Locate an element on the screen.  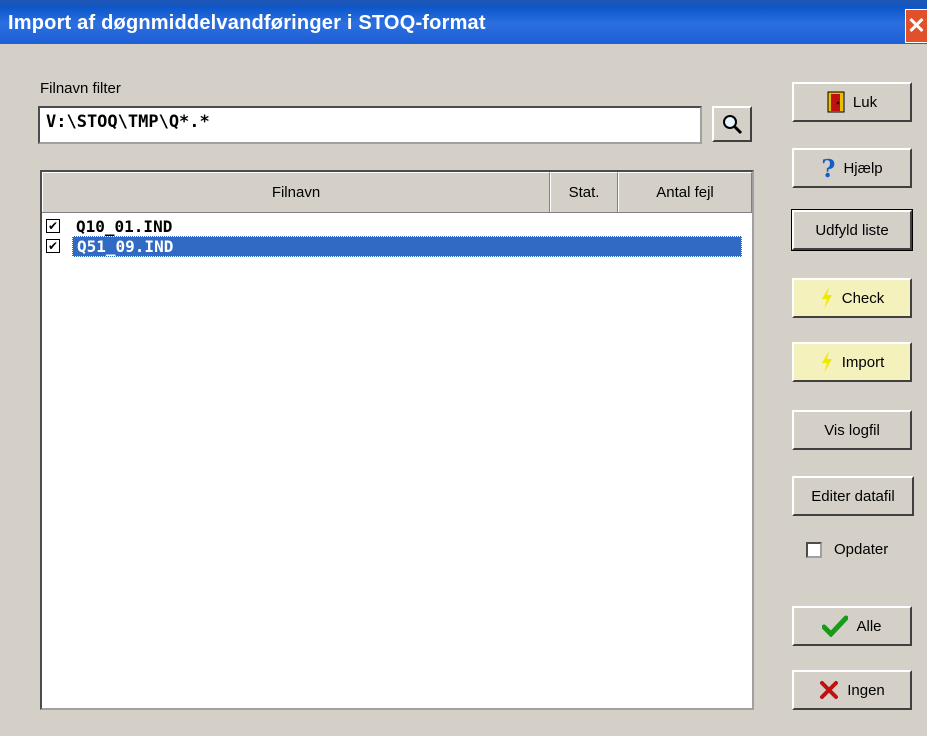
luk-button: Luk is located at coordinates (852, 102).